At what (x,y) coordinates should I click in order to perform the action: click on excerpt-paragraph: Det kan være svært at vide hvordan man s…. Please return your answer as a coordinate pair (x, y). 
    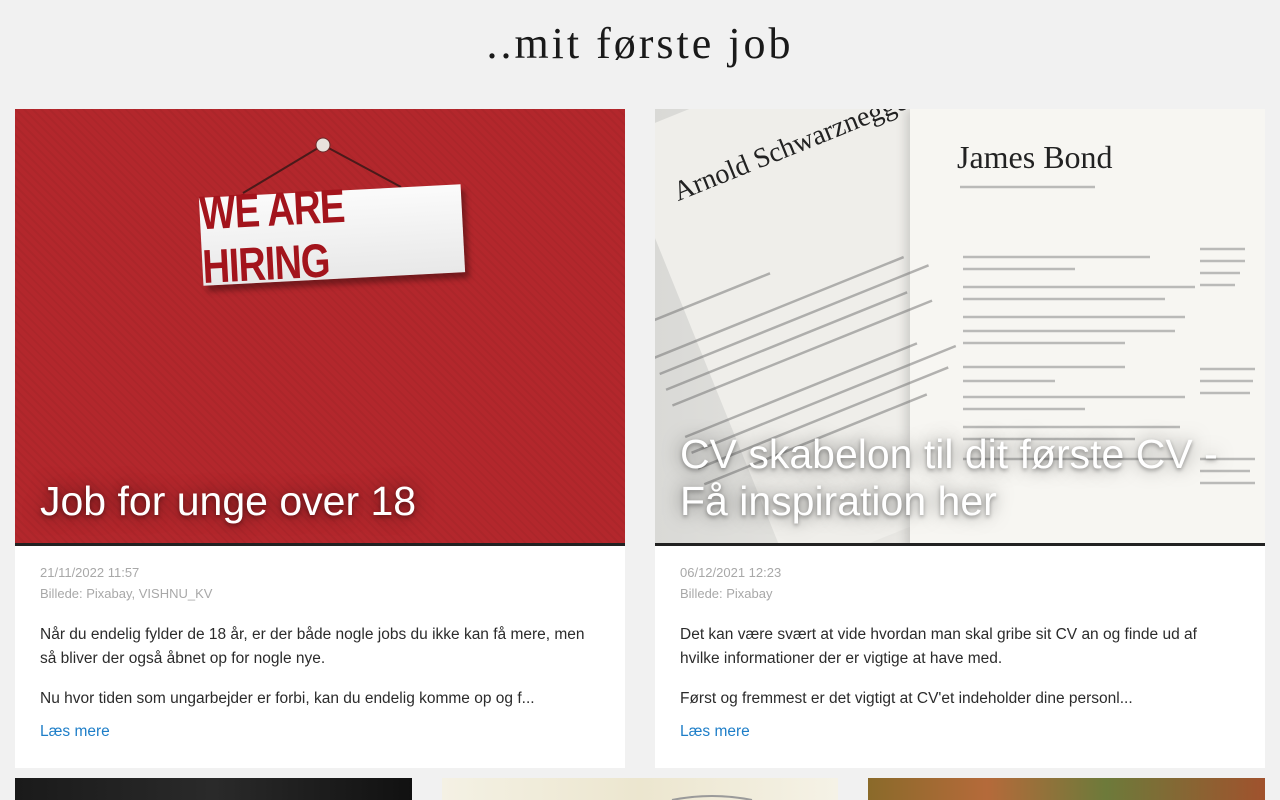
    Looking at the image, I should click on (938, 646).